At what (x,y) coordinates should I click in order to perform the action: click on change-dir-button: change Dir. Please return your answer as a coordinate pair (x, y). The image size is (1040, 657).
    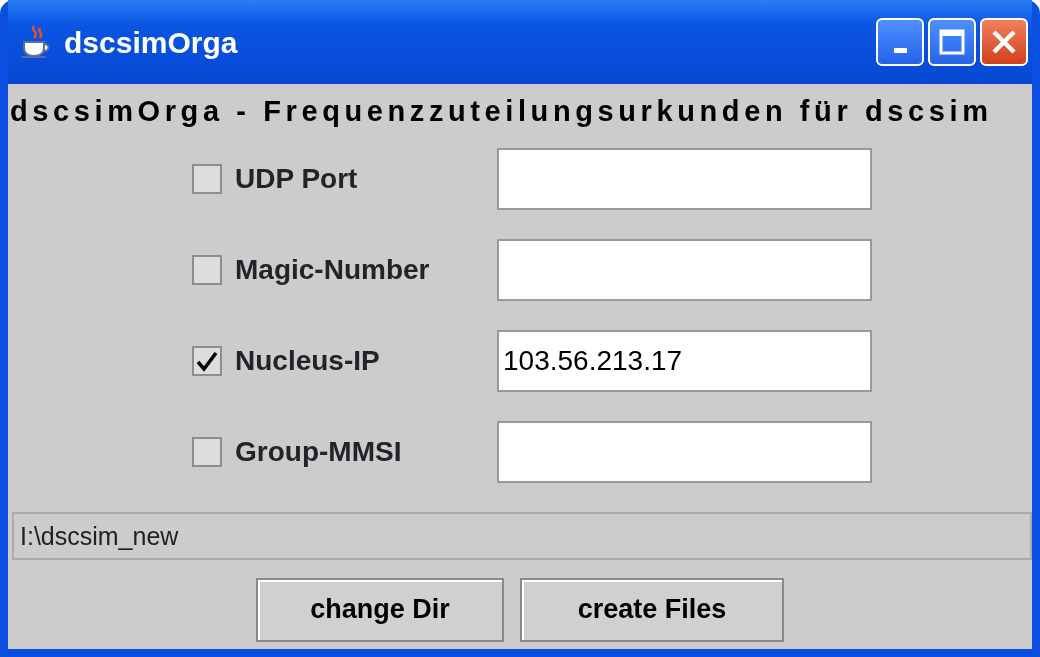
    Looking at the image, I should click on (380, 609).